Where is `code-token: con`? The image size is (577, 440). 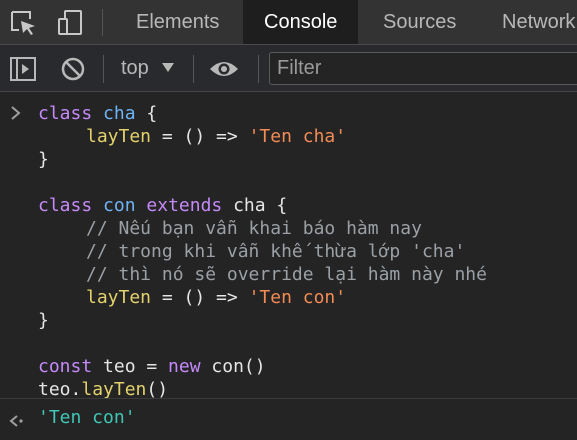
code-token: con is located at coordinates (119, 205).